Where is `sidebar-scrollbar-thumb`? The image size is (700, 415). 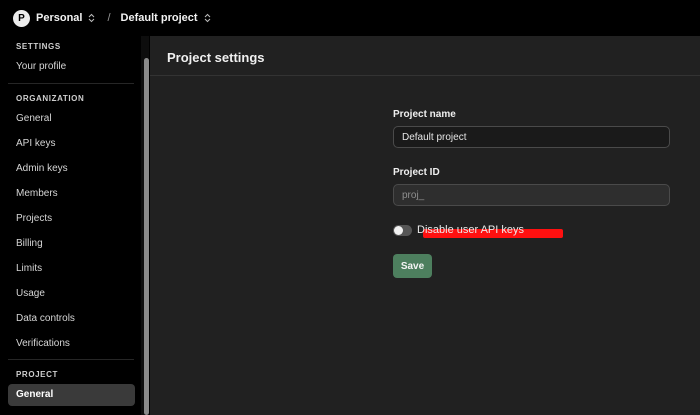 sidebar-scrollbar-thumb is located at coordinates (146, 236).